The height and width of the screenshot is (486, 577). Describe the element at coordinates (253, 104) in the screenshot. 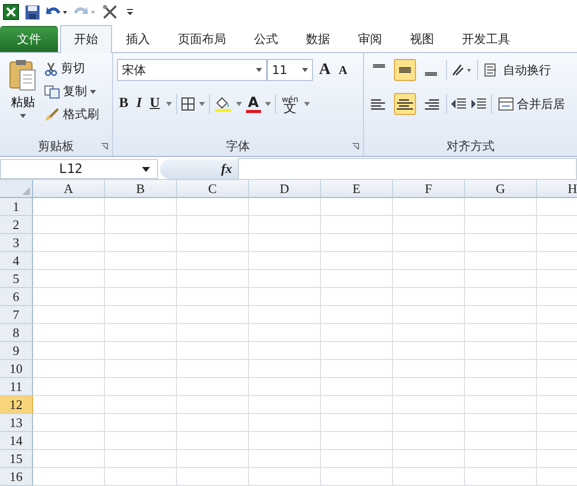

I see `font-color-button: A` at that location.